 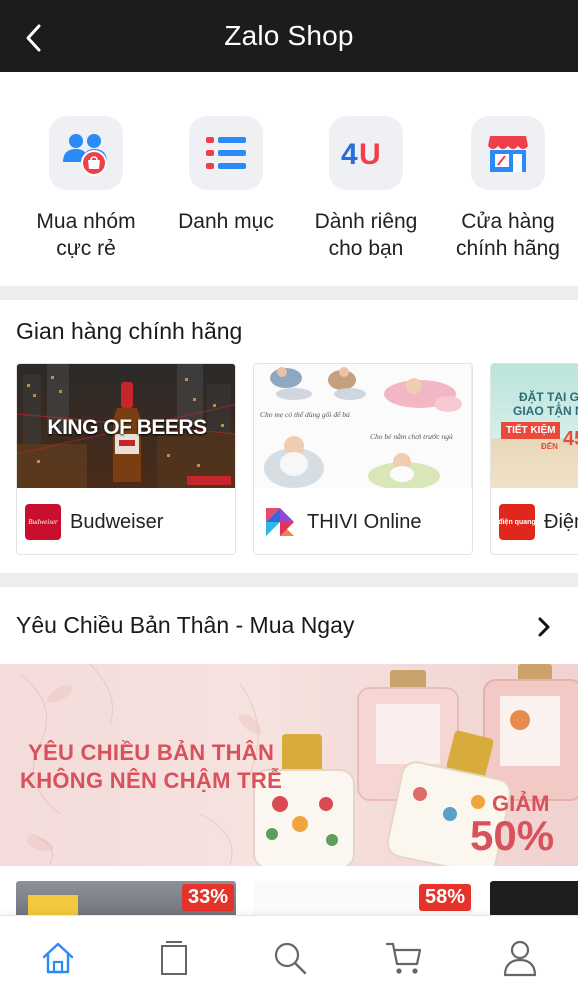 What do you see at coordinates (129, 331) in the screenshot?
I see `section-title-official-stores: Gian hàng chính hãng` at bounding box center [129, 331].